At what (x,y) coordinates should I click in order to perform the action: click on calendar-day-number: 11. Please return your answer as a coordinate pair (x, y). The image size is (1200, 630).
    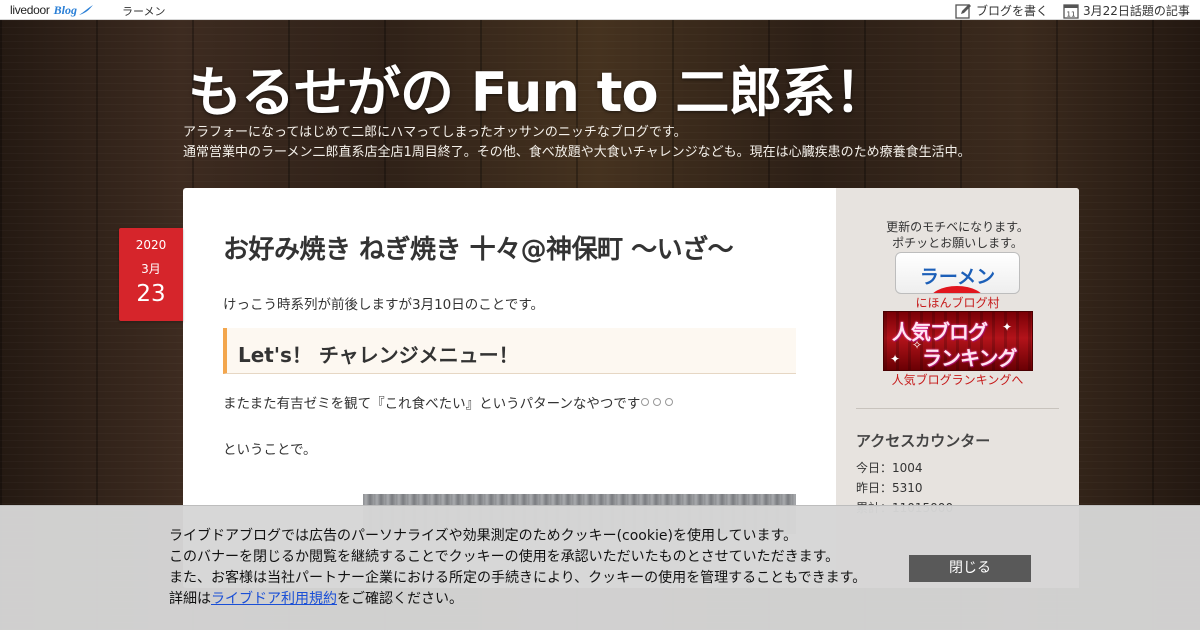
    Looking at the image, I should click on (1071, 14).